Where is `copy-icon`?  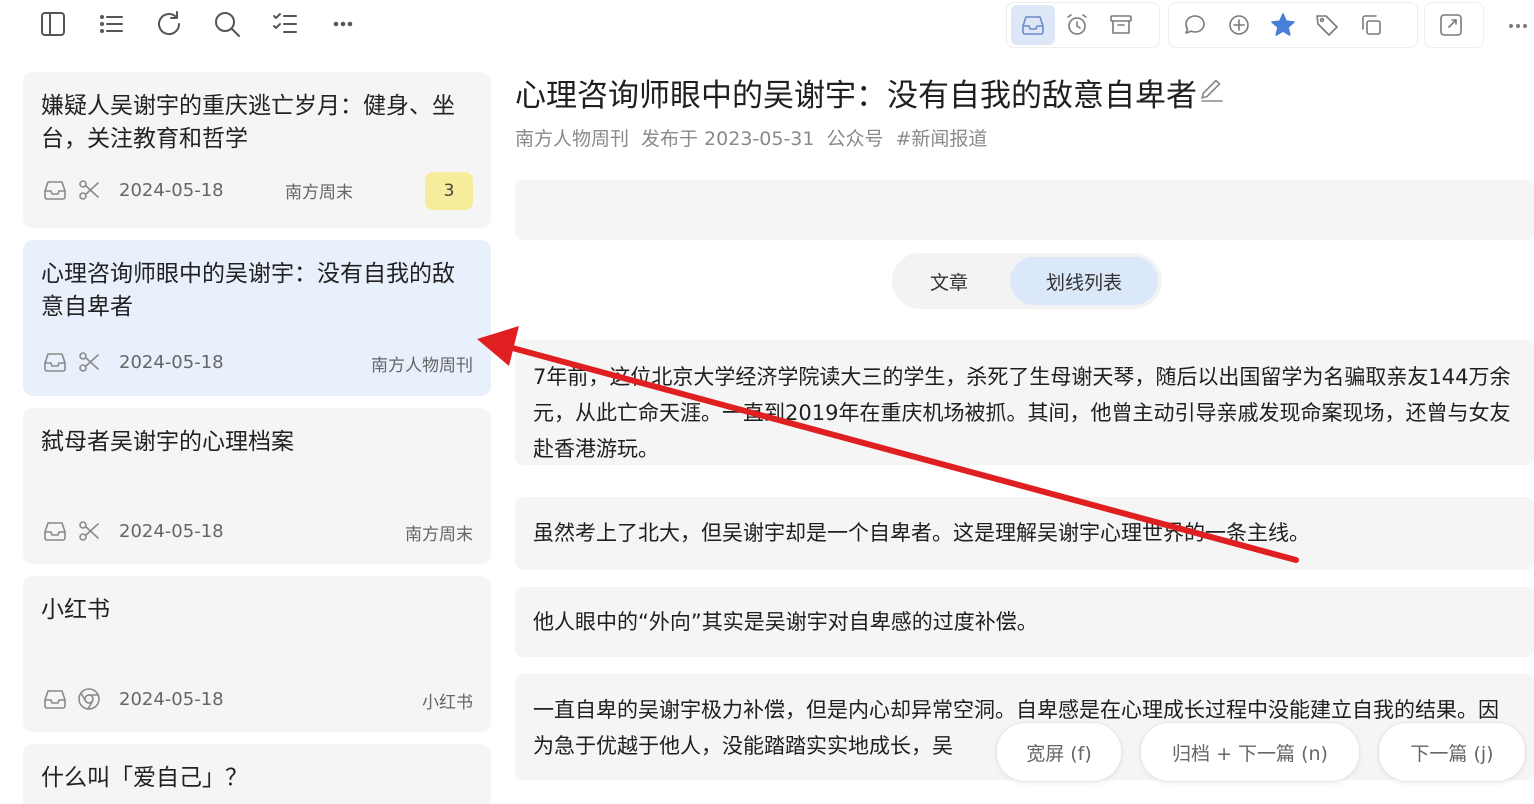 copy-icon is located at coordinates (1371, 25).